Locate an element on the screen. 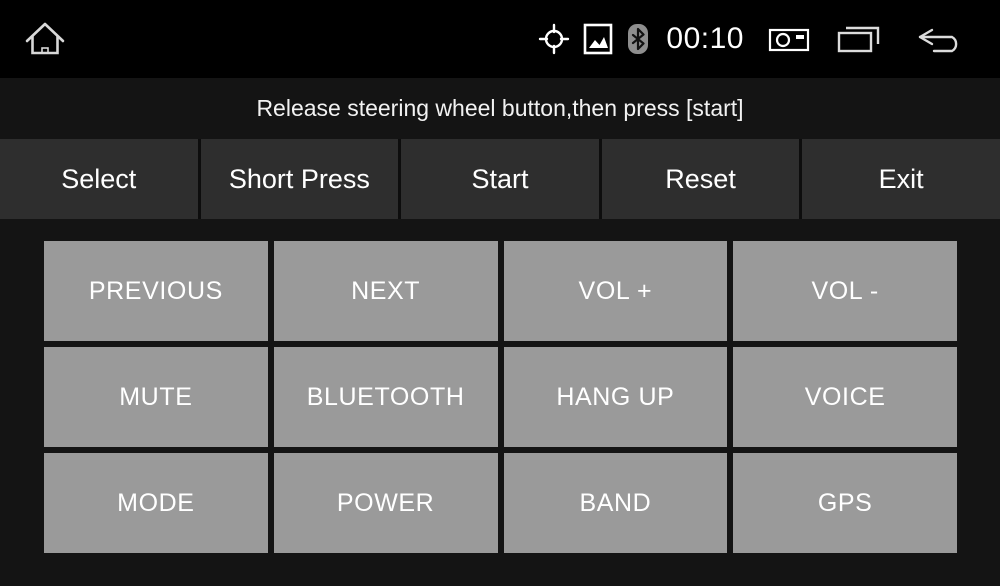  toolbar-button-short-press: Short Press is located at coordinates (299, 179).